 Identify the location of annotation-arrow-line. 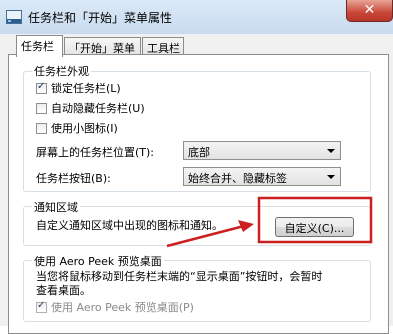
(205, 236).